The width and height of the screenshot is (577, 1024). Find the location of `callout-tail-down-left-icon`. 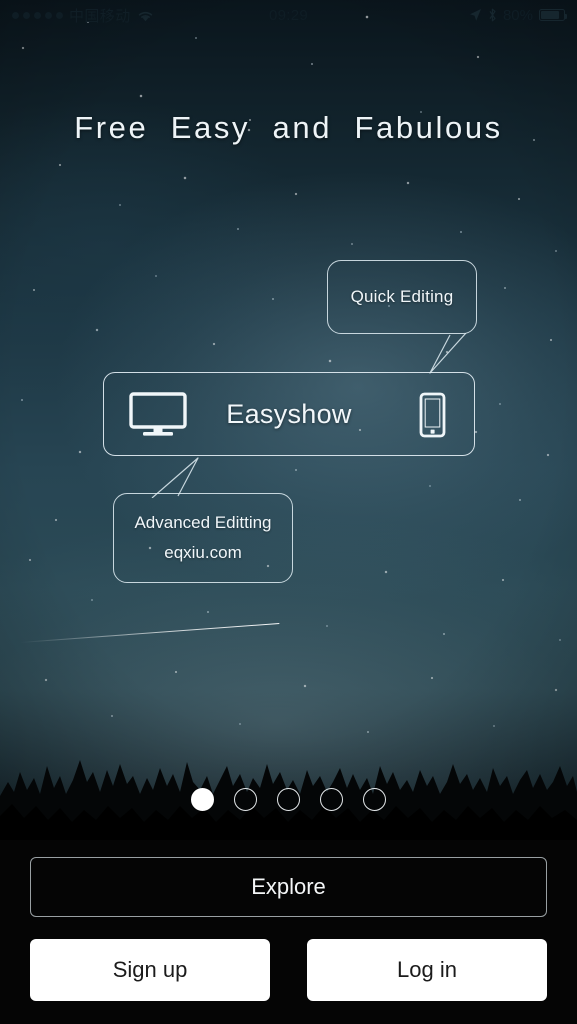

callout-tail-down-left-icon is located at coordinates (448, 353).